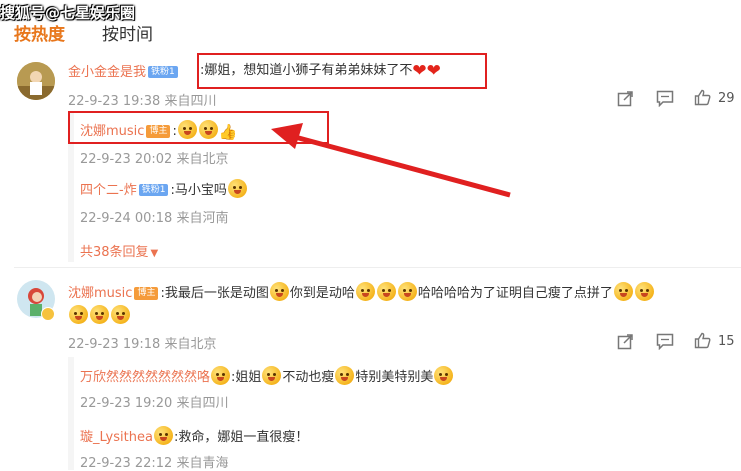 The image size is (741, 471). Describe the element at coordinates (214, 293) in the screenshot. I see `comment-text: :我最后一张是动图` at that location.